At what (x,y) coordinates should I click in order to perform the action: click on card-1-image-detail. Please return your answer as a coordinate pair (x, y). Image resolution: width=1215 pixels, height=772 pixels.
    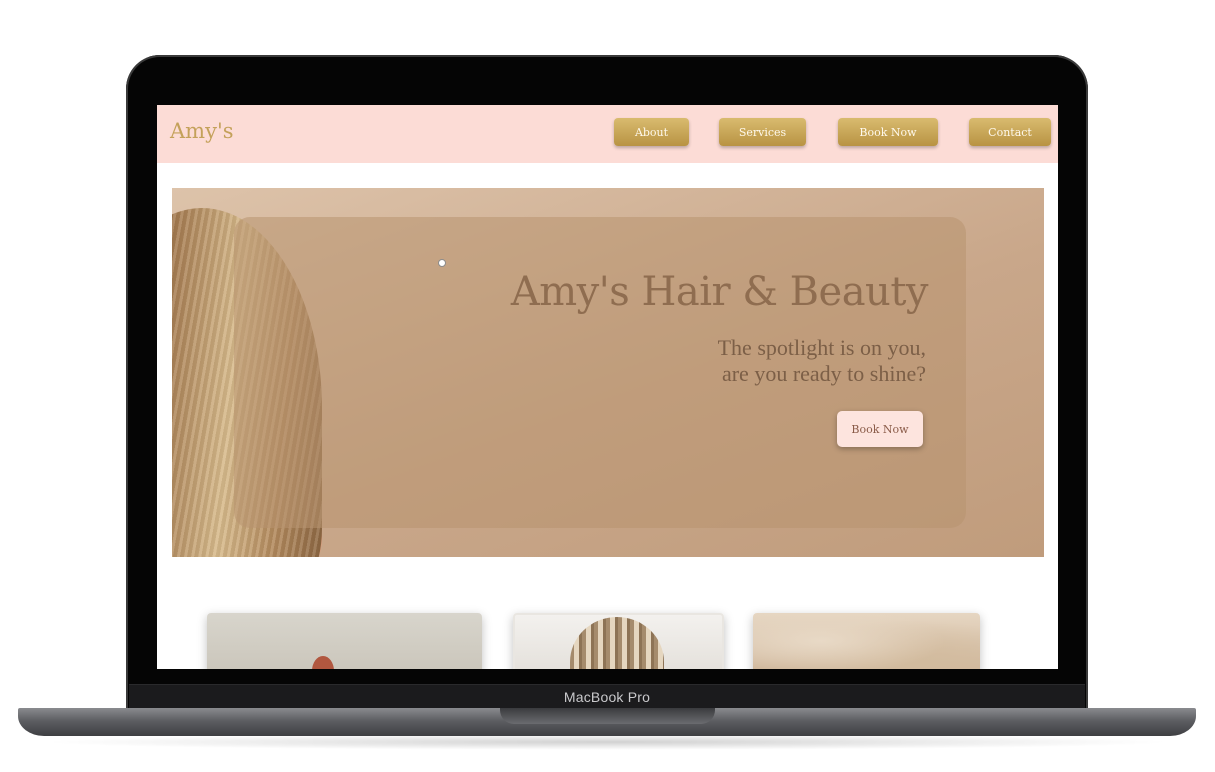
    Looking at the image, I should click on (323, 662).